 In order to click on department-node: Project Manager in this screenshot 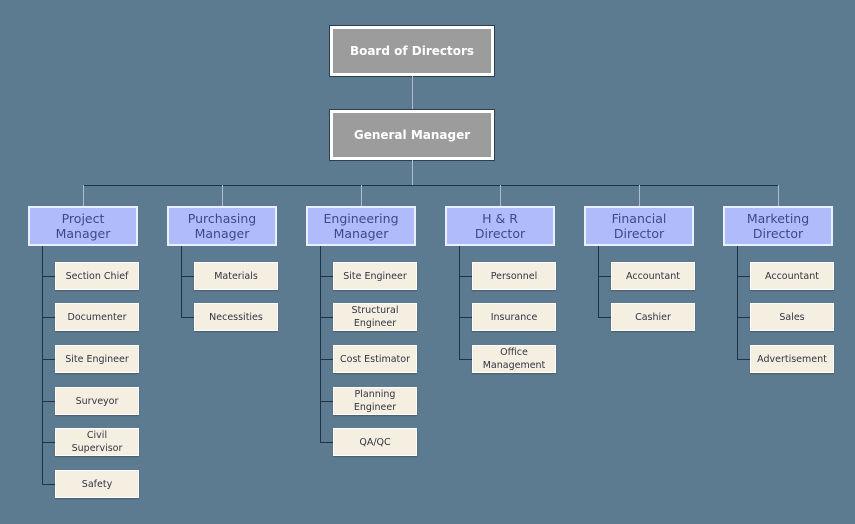, I will do `click(83, 226)`.